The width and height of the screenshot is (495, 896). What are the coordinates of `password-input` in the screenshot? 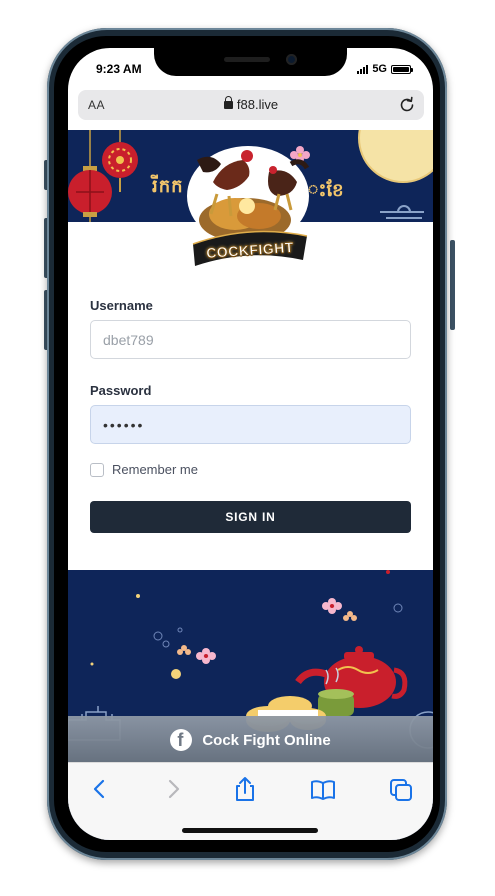 It's located at (250, 424).